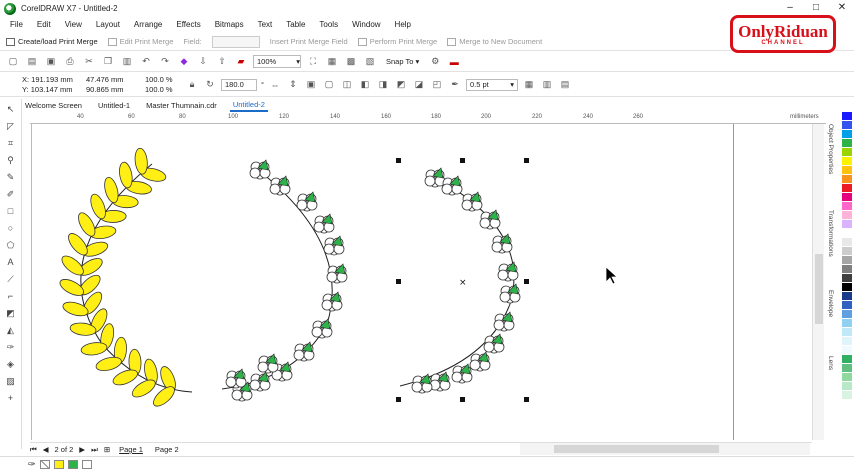  Describe the element at coordinates (830, 149) in the screenshot. I see `docker-object-properties: Object Properties` at that location.